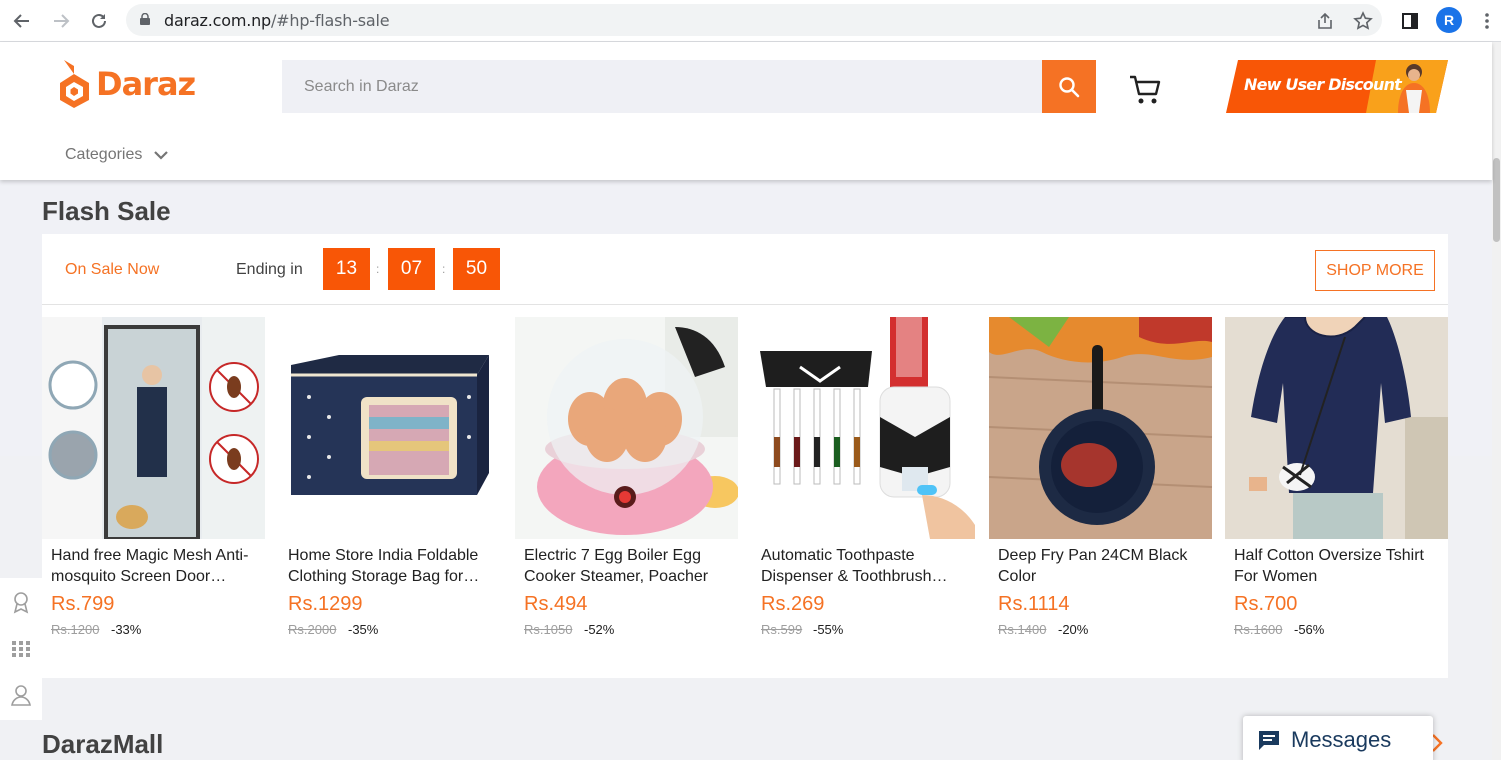 Image resolution: width=1501 pixels, height=760 pixels. I want to click on grid-icon, so click(21, 649).